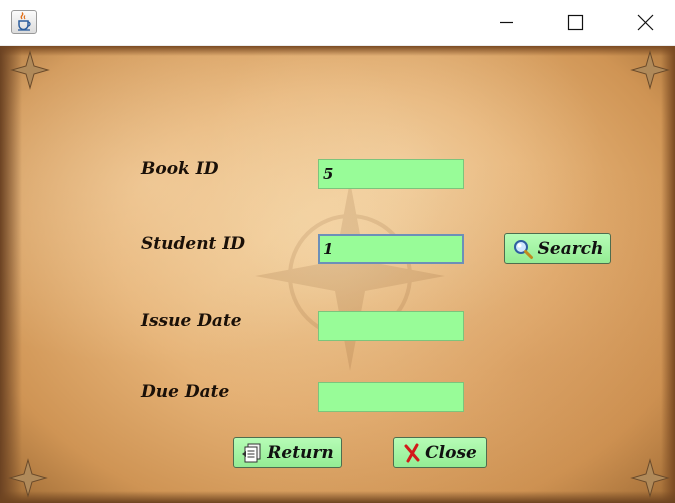  I want to click on magnifier-icon, so click(523, 249).